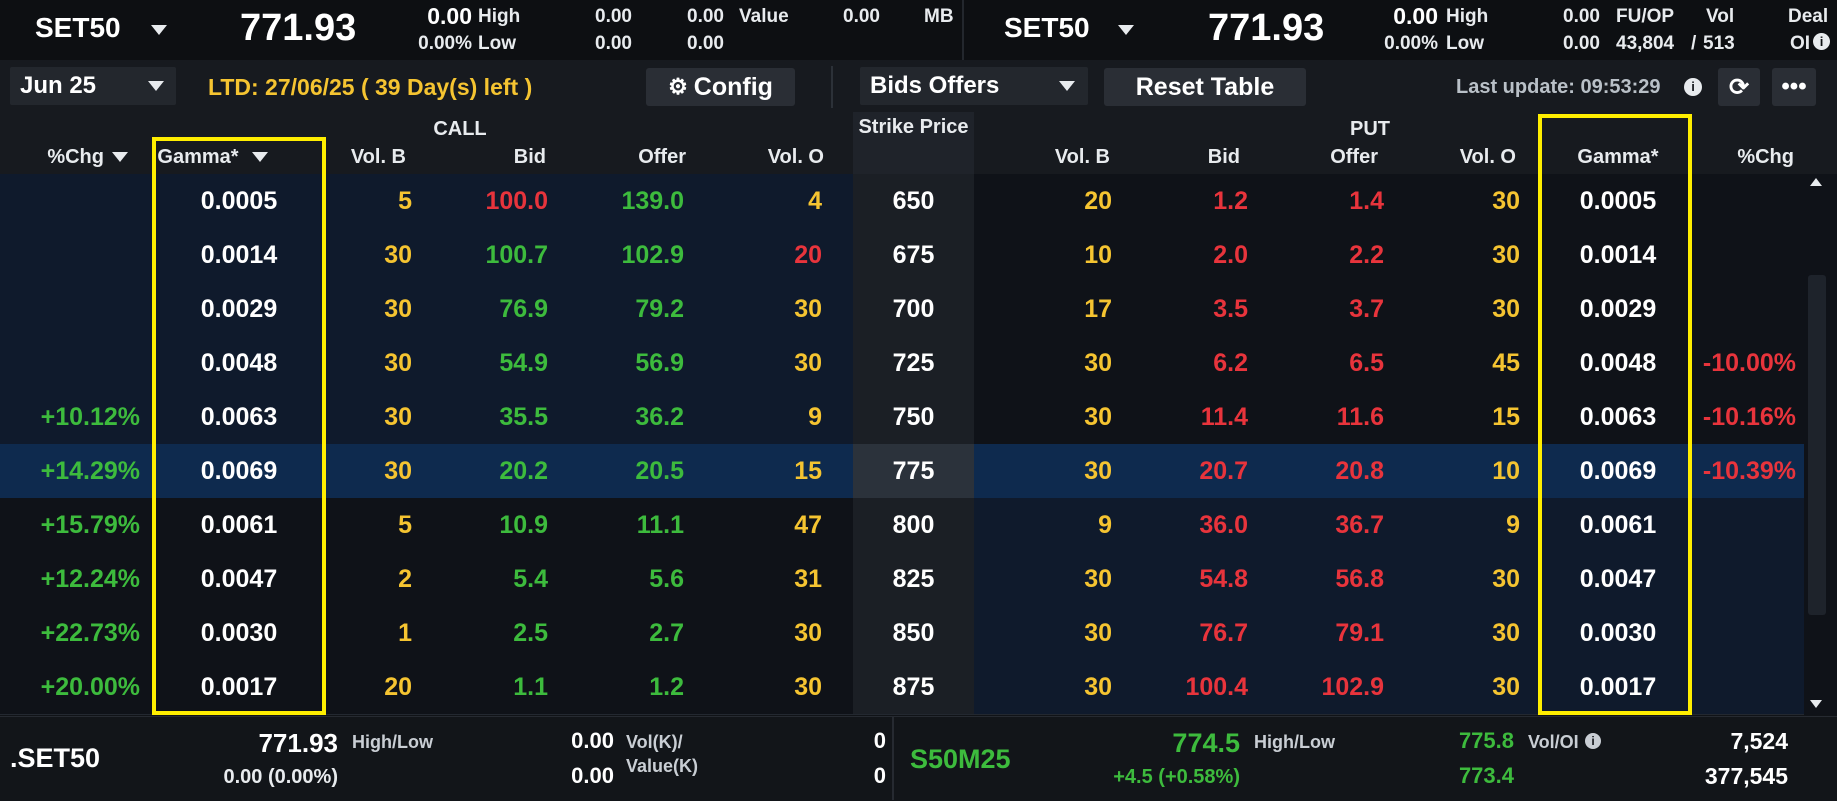 The width and height of the screenshot is (1837, 801). I want to click on put-offer-cell: 20.8, so click(1339, 471).